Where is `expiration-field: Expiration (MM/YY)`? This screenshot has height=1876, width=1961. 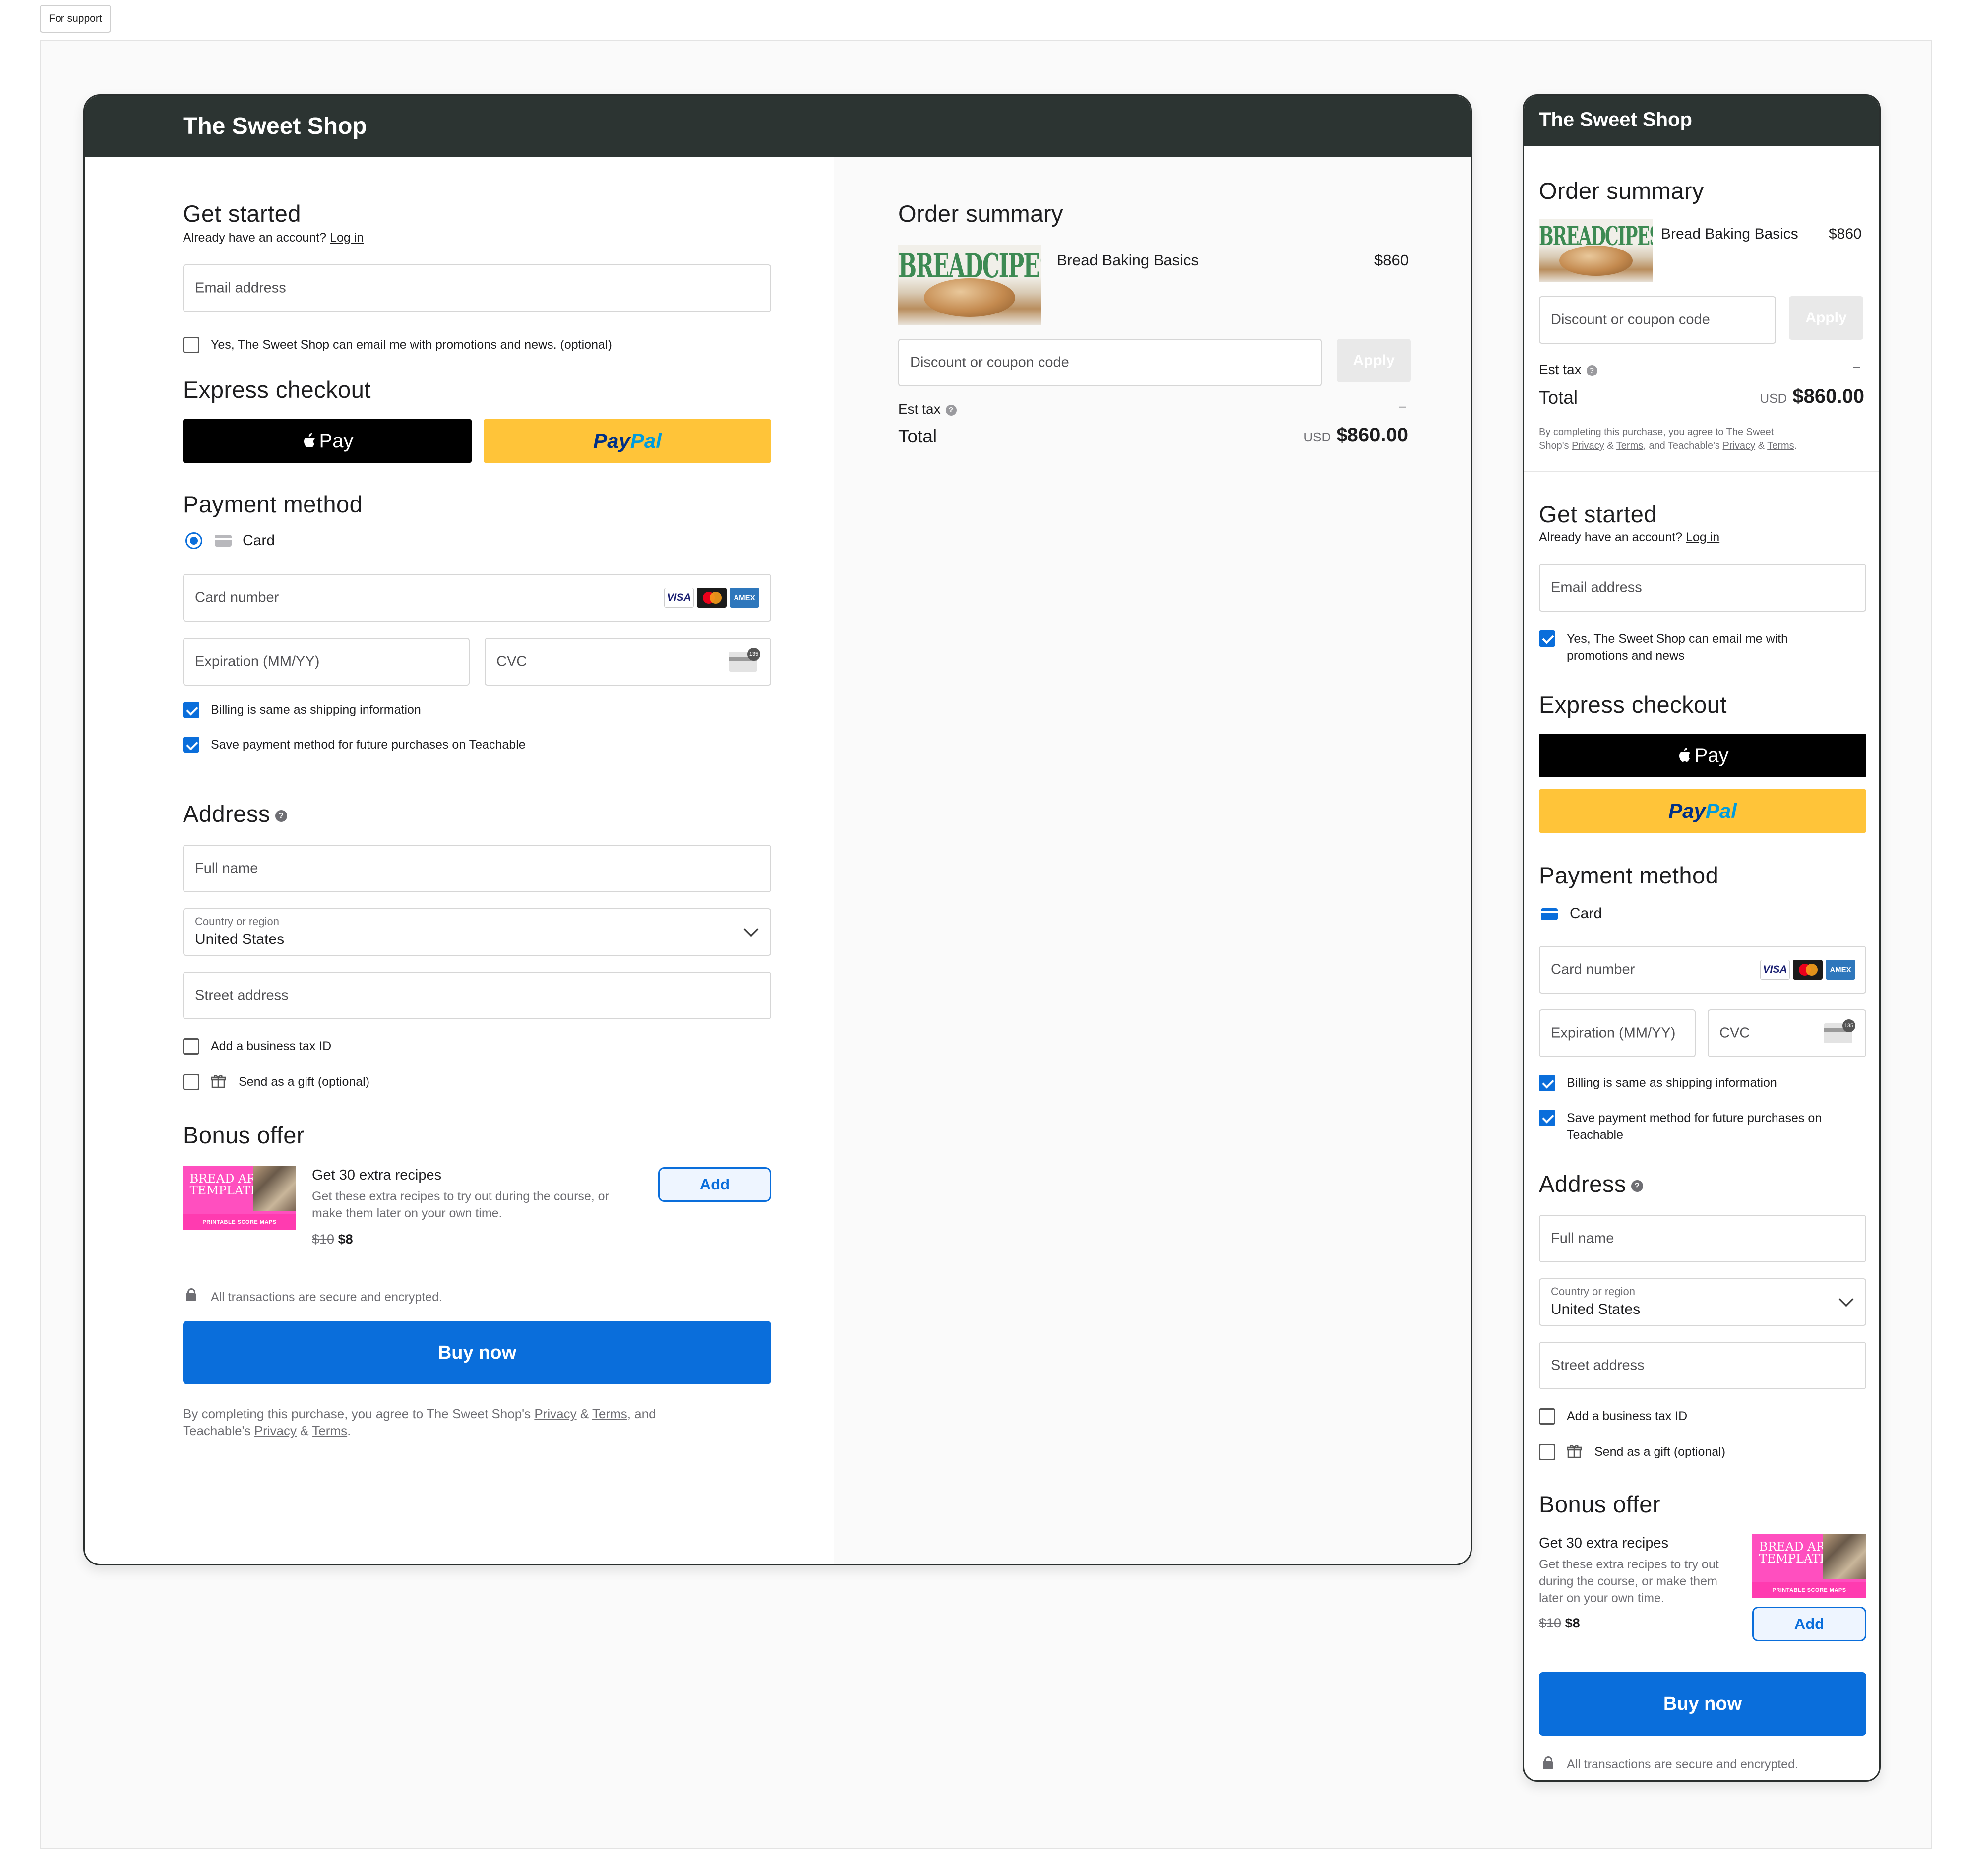 expiration-field: Expiration (MM/YY) is located at coordinates (326, 662).